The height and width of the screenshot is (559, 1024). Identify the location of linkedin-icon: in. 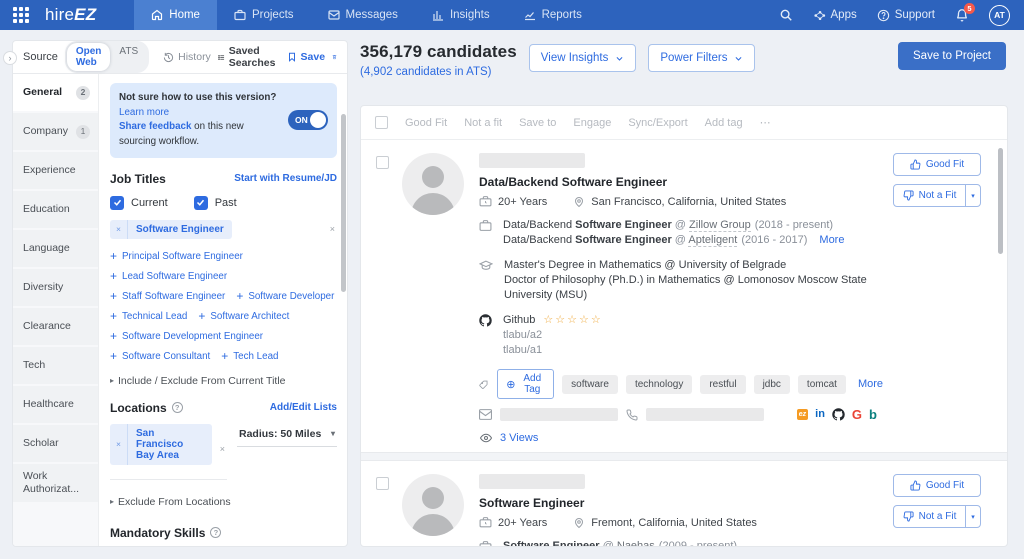
(820, 414).